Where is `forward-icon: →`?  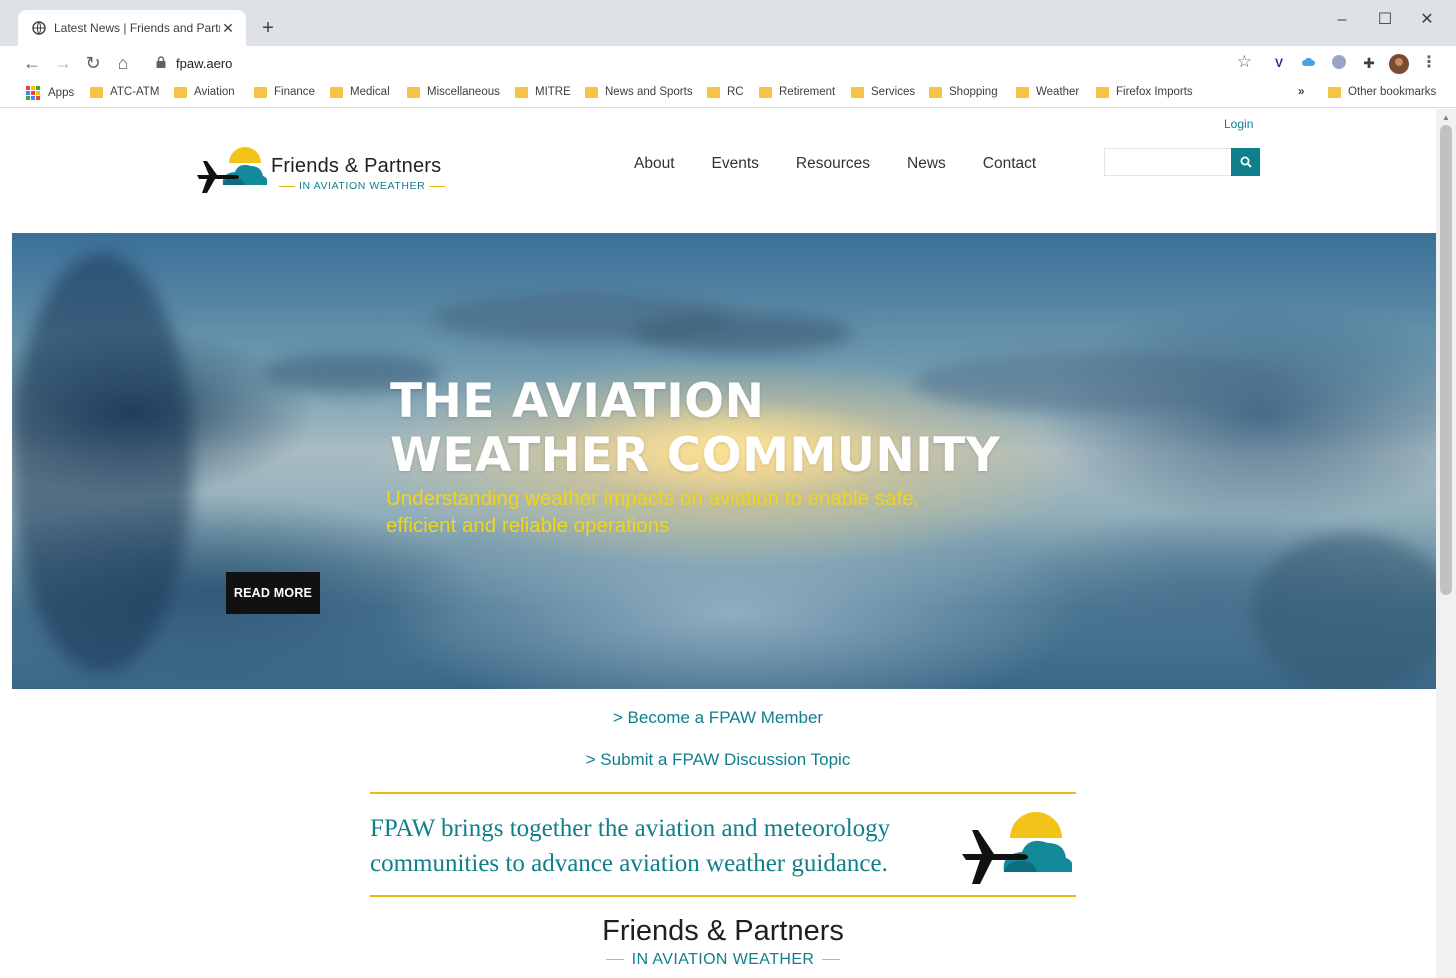
forward-icon: → is located at coordinates (63, 63).